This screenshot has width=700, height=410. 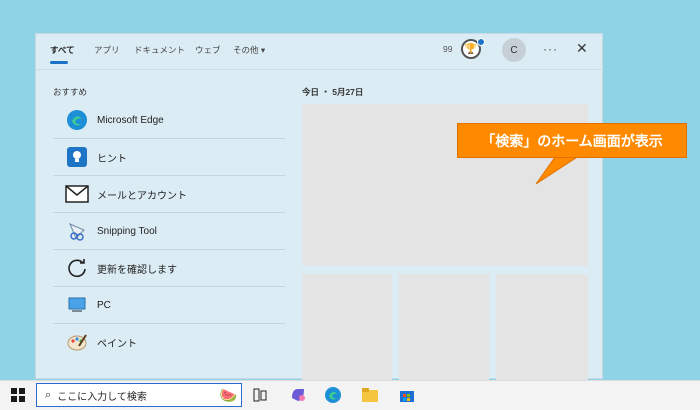 I want to click on taskbar: ⌕ ここに入力して検索 🍉, so click(x=350, y=395).